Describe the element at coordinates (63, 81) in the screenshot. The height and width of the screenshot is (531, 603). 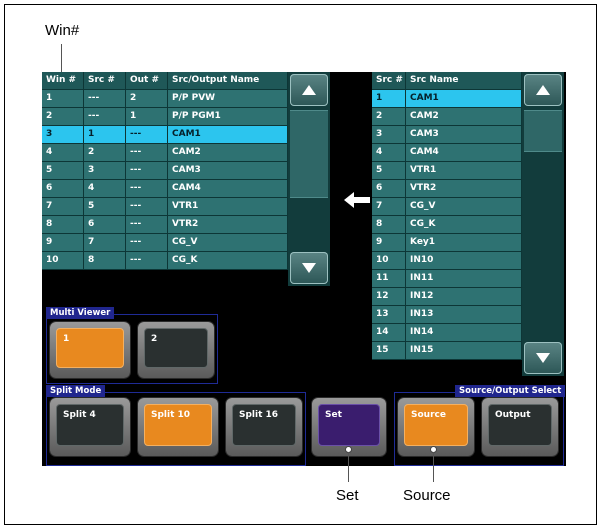
I see `header-win-no: Win #` at that location.